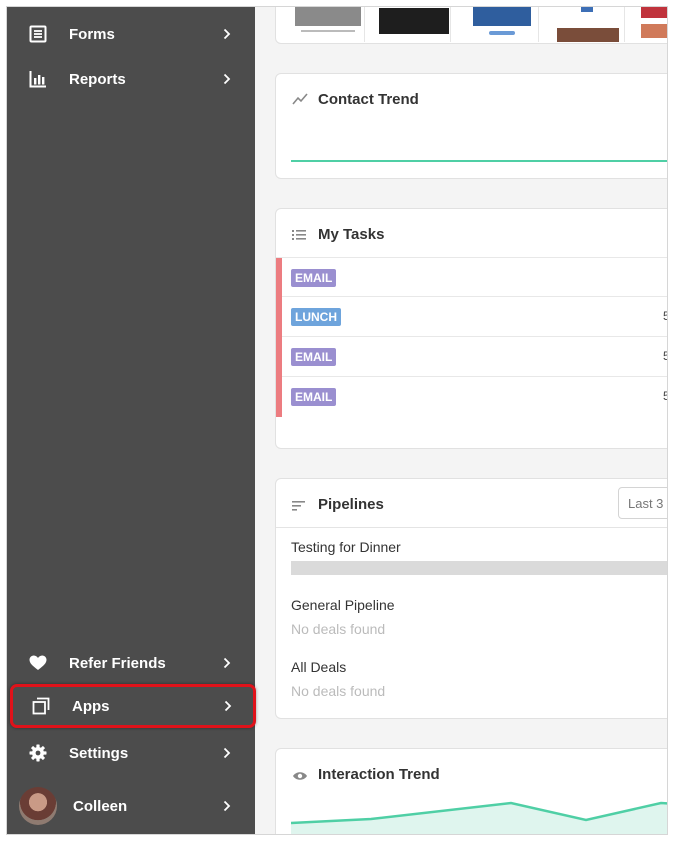 The height and width of the screenshot is (843, 674). Describe the element at coordinates (300, 100) in the screenshot. I see `trend-line-icon` at that location.